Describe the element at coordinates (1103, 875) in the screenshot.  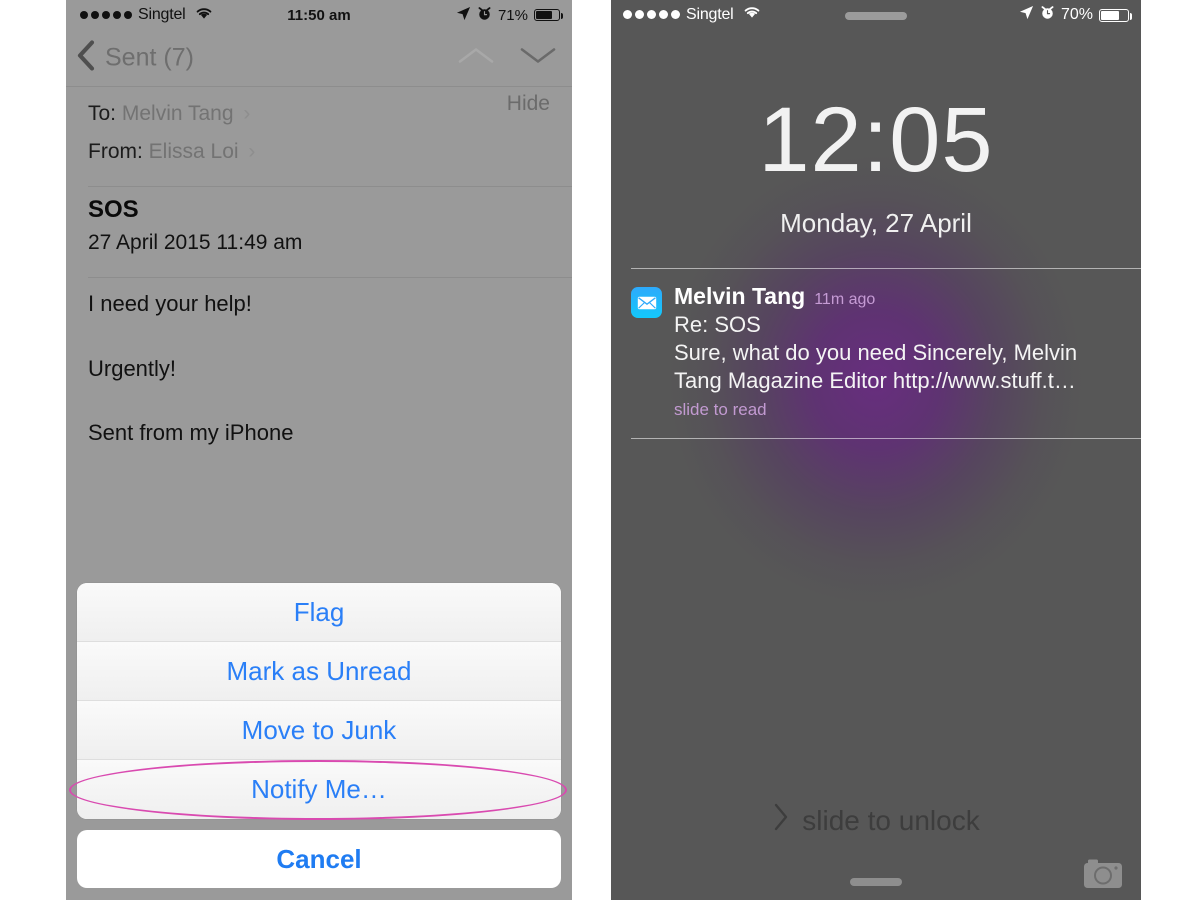
I see `camera-icon` at that location.